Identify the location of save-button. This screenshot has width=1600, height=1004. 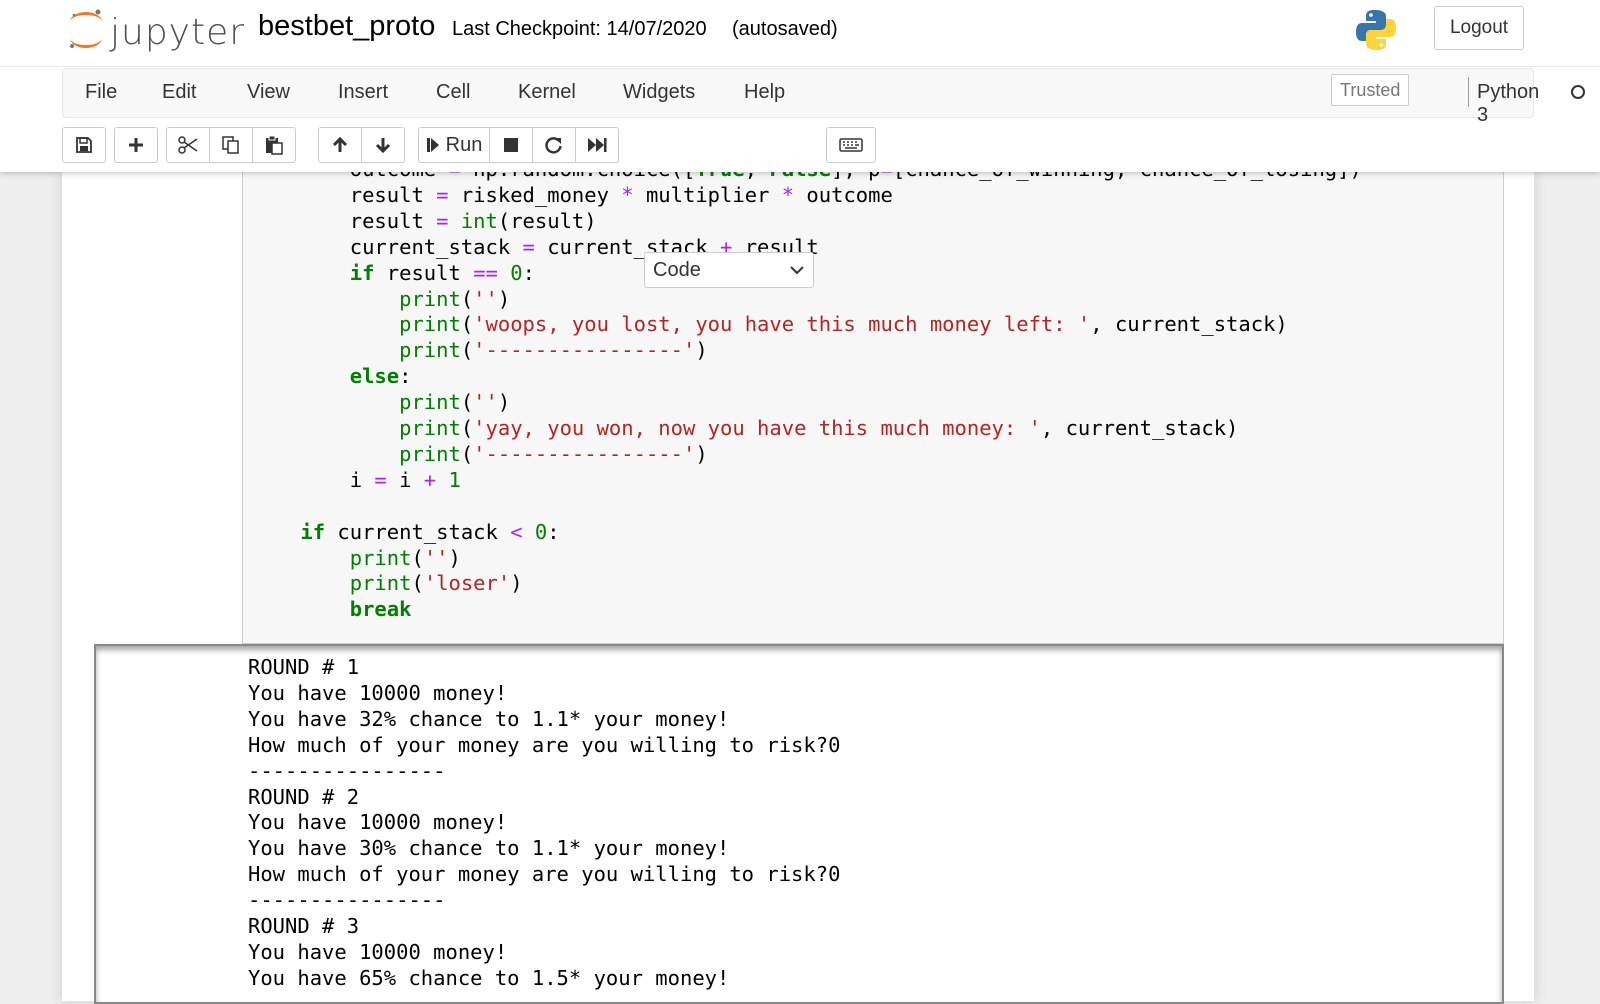
(84, 145).